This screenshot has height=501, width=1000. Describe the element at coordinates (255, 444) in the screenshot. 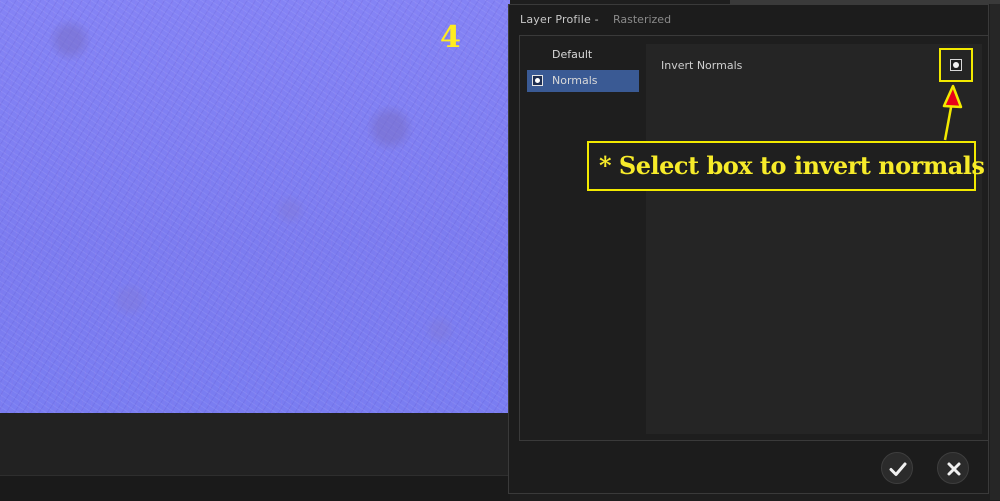

I see `canvas-bottom-panel` at that location.